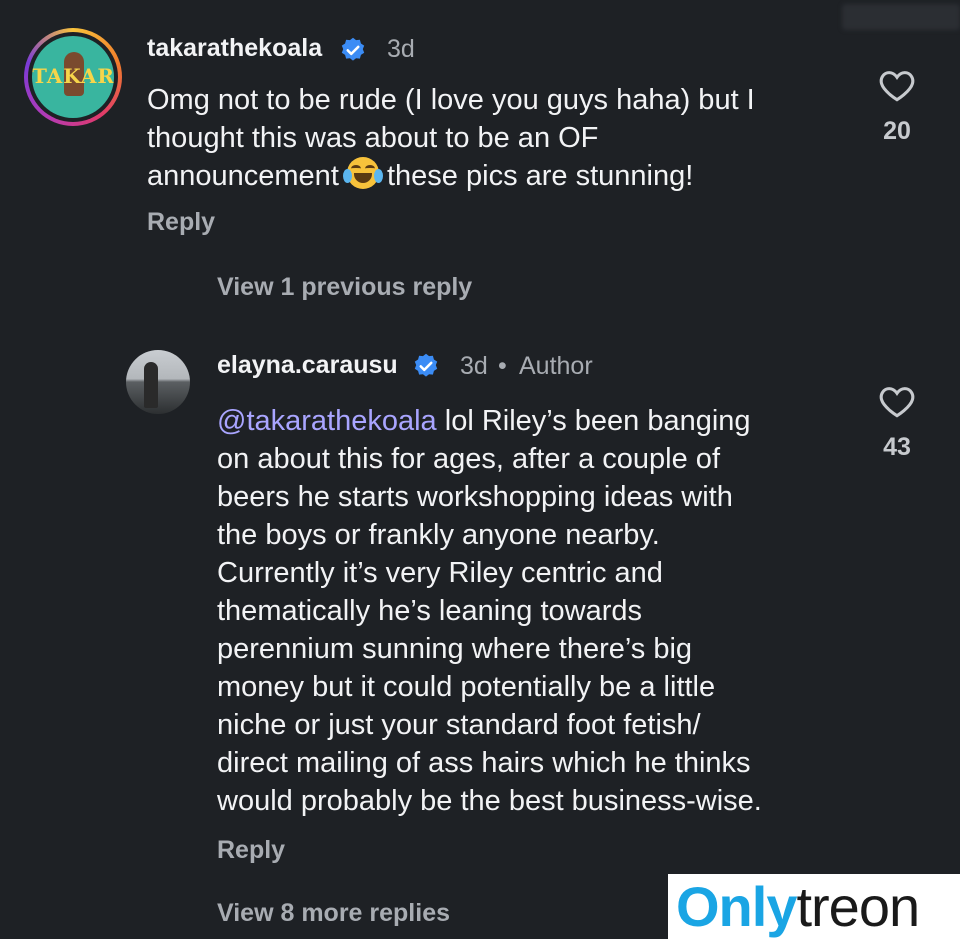 This screenshot has height=939, width=960. I want to click on avatar-elayna-carausu, so click(158, 382).